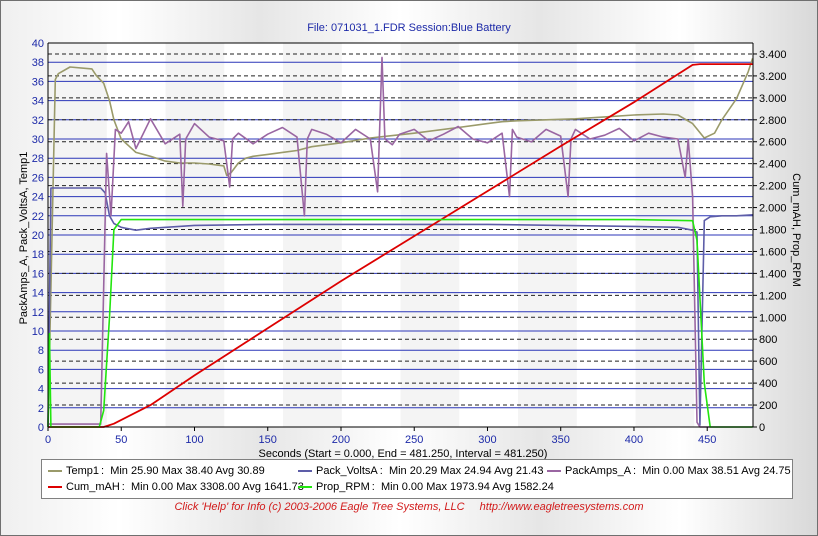 The image size is (818, 536). I want to click on y-tick-label-right: 1.800, so click(773, 231).